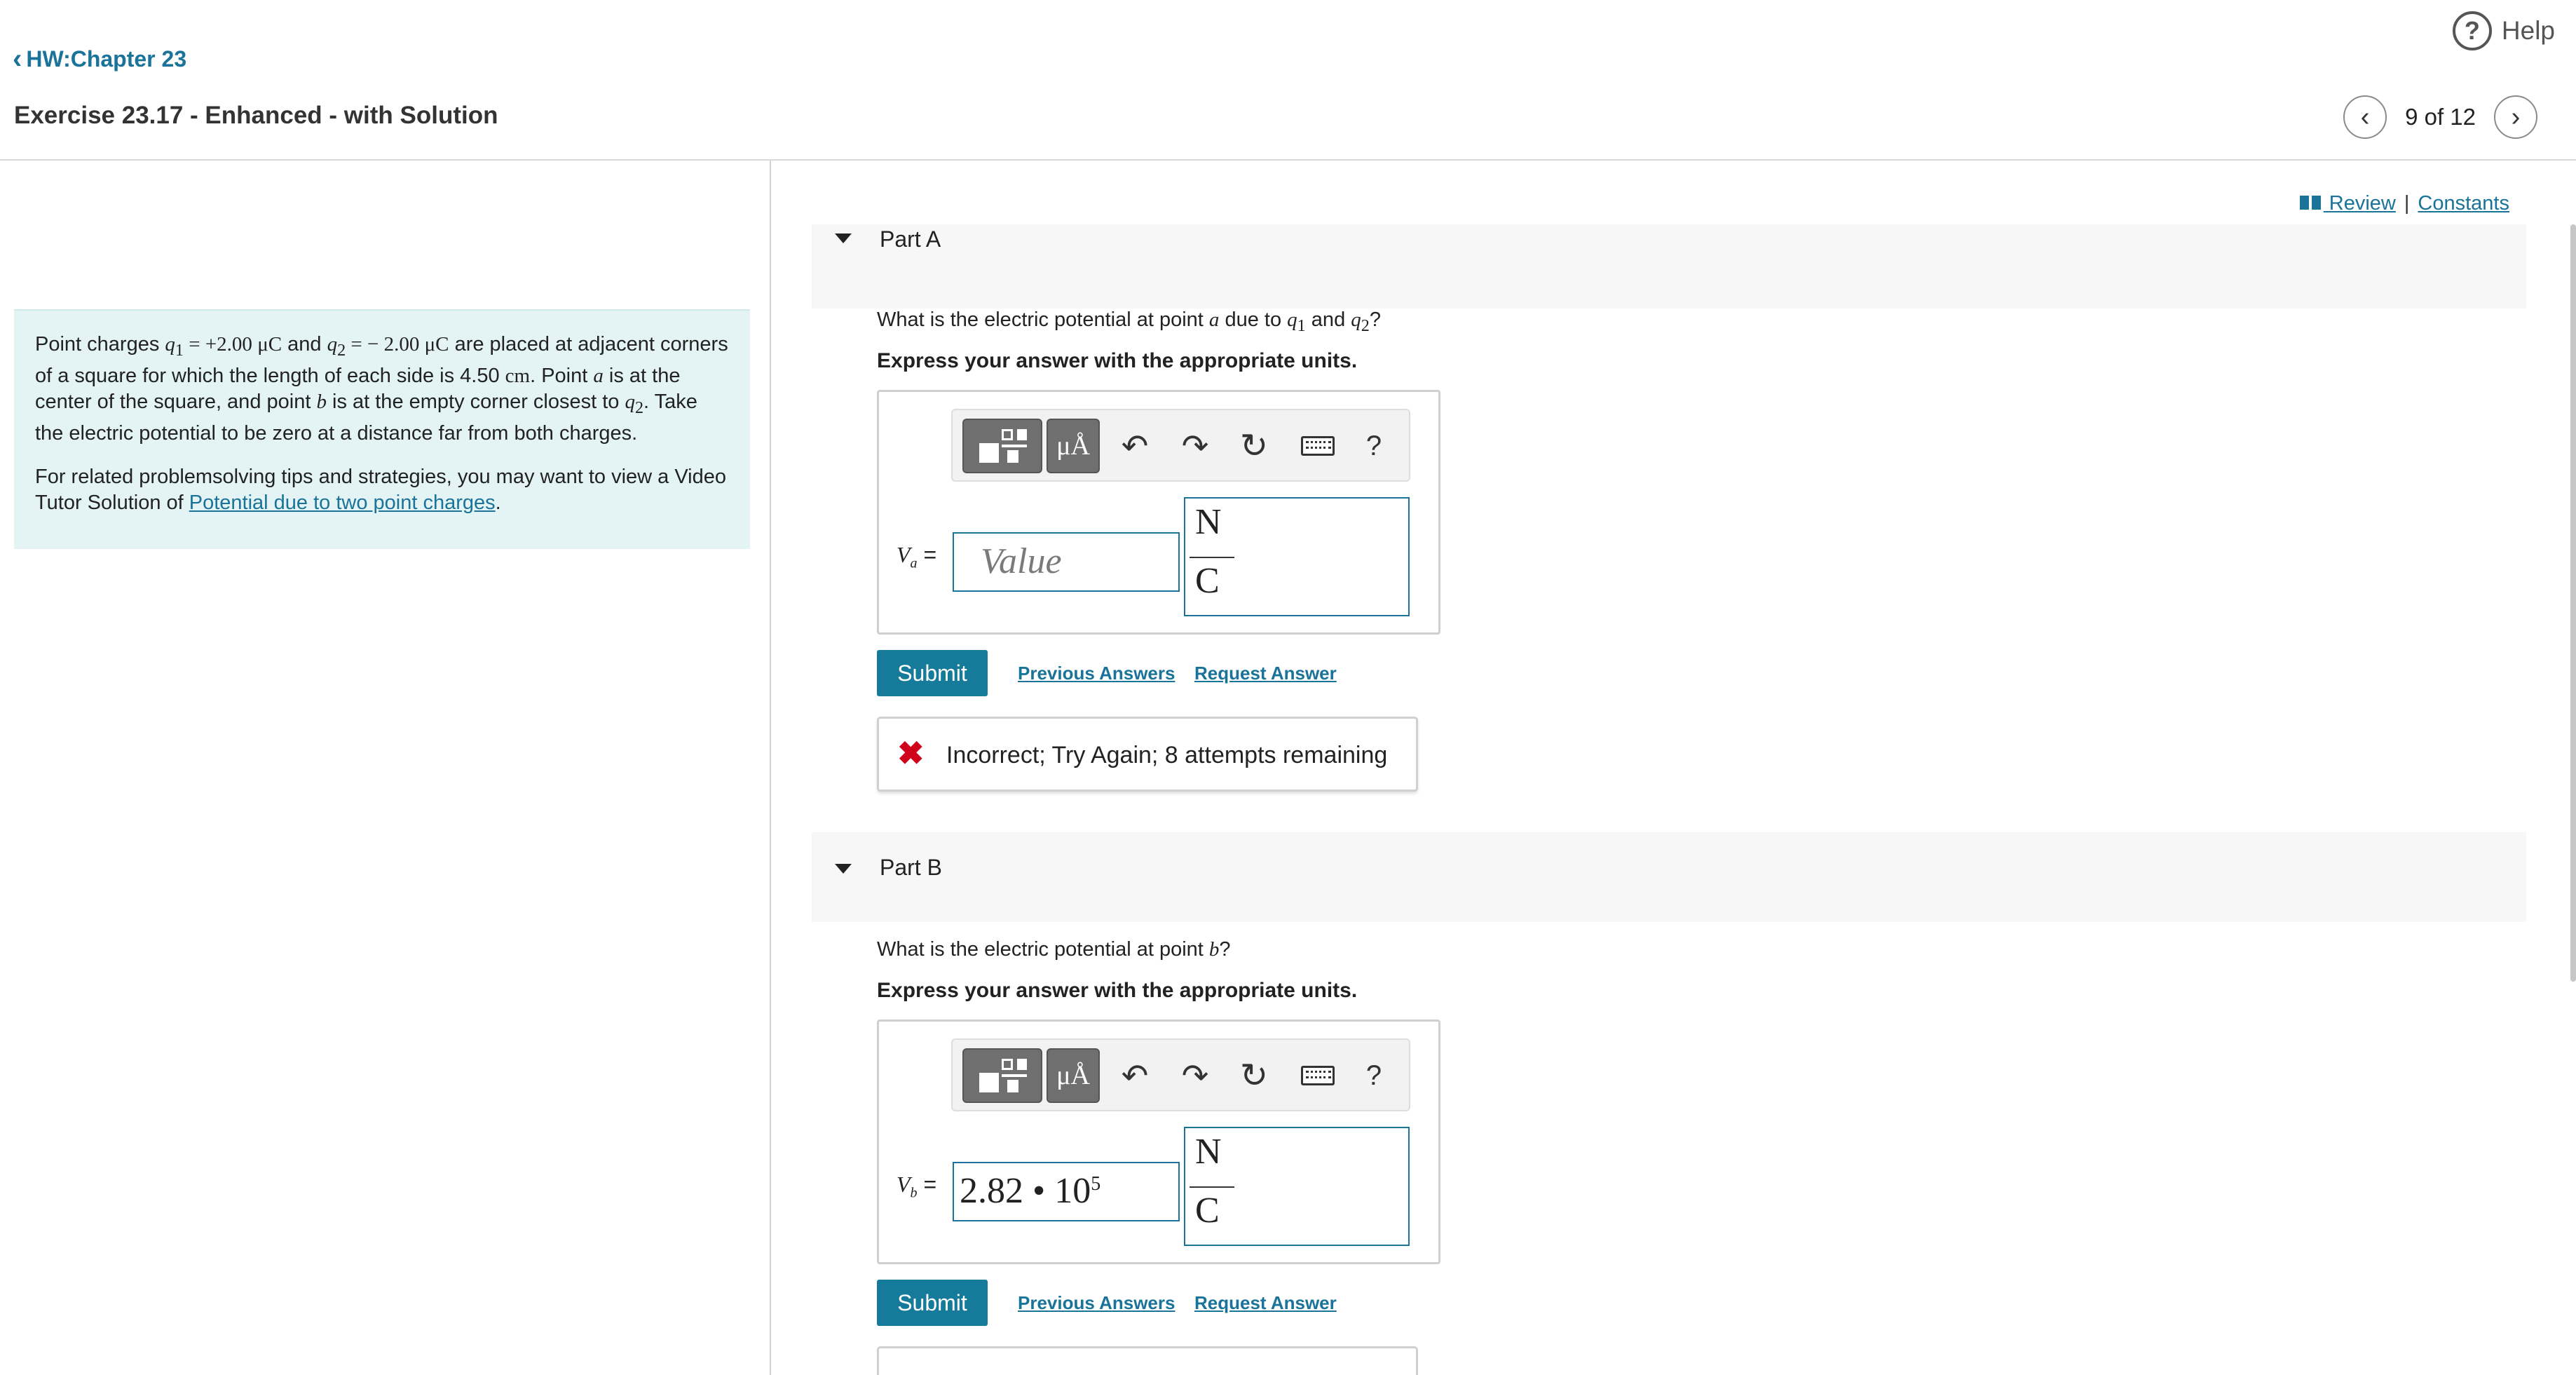  I want to click on value-mantissa: 2.82 • 10, so click(1025, 1191).